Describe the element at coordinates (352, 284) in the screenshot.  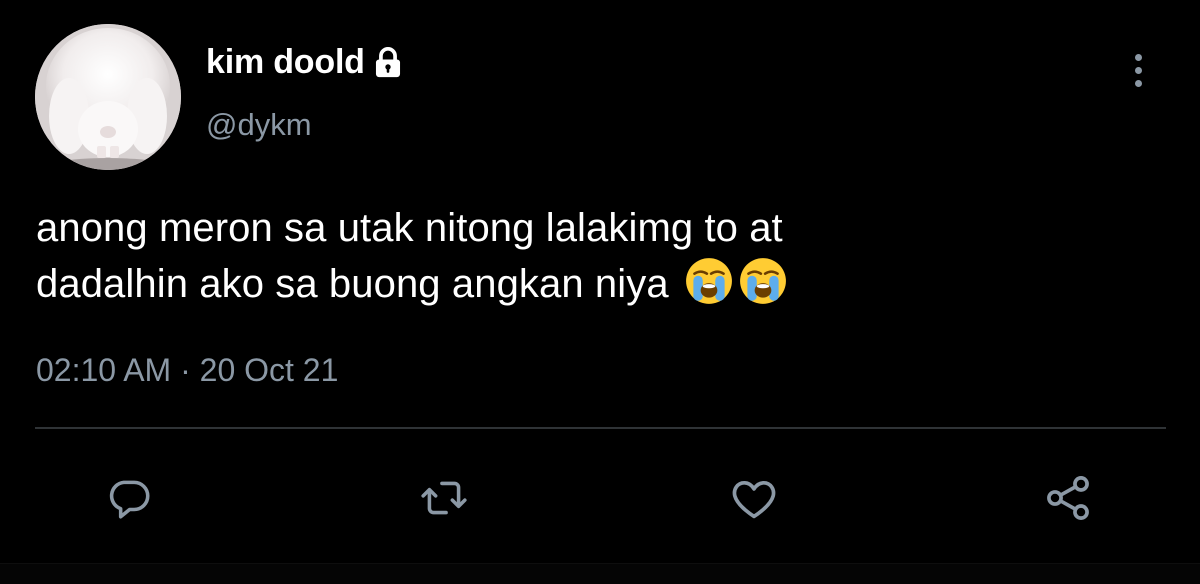
I see `tweet-text-line-2-text: dadalhin ako sa buong angkan niya` at that location.